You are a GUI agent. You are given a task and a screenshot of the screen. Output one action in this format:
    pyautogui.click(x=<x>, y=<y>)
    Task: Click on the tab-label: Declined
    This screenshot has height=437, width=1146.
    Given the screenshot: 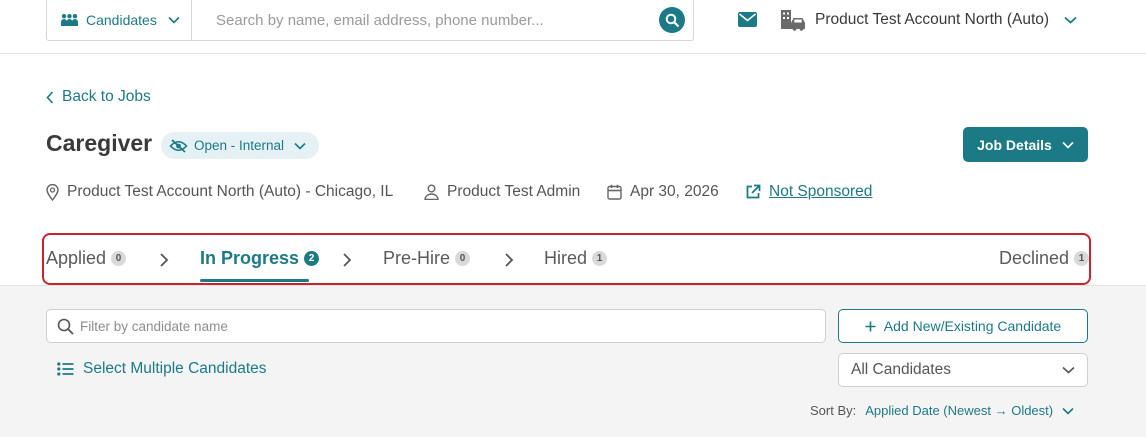 What is the action you would take?
    pyautogui.click(x=1034, y=258)
    